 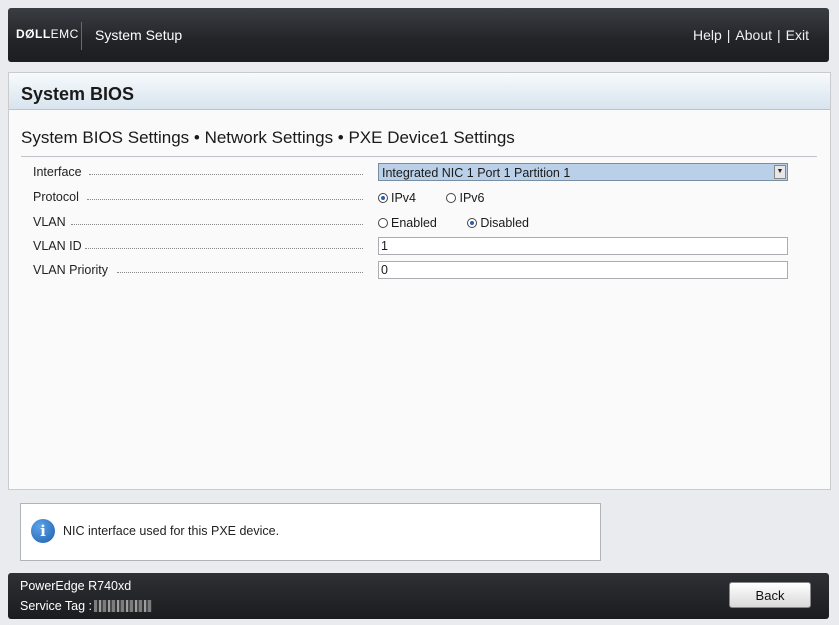 What do you see at coordinates (43, 531) in the screenshot?
I see `info-icon: i` at bounding box center [43, 531].